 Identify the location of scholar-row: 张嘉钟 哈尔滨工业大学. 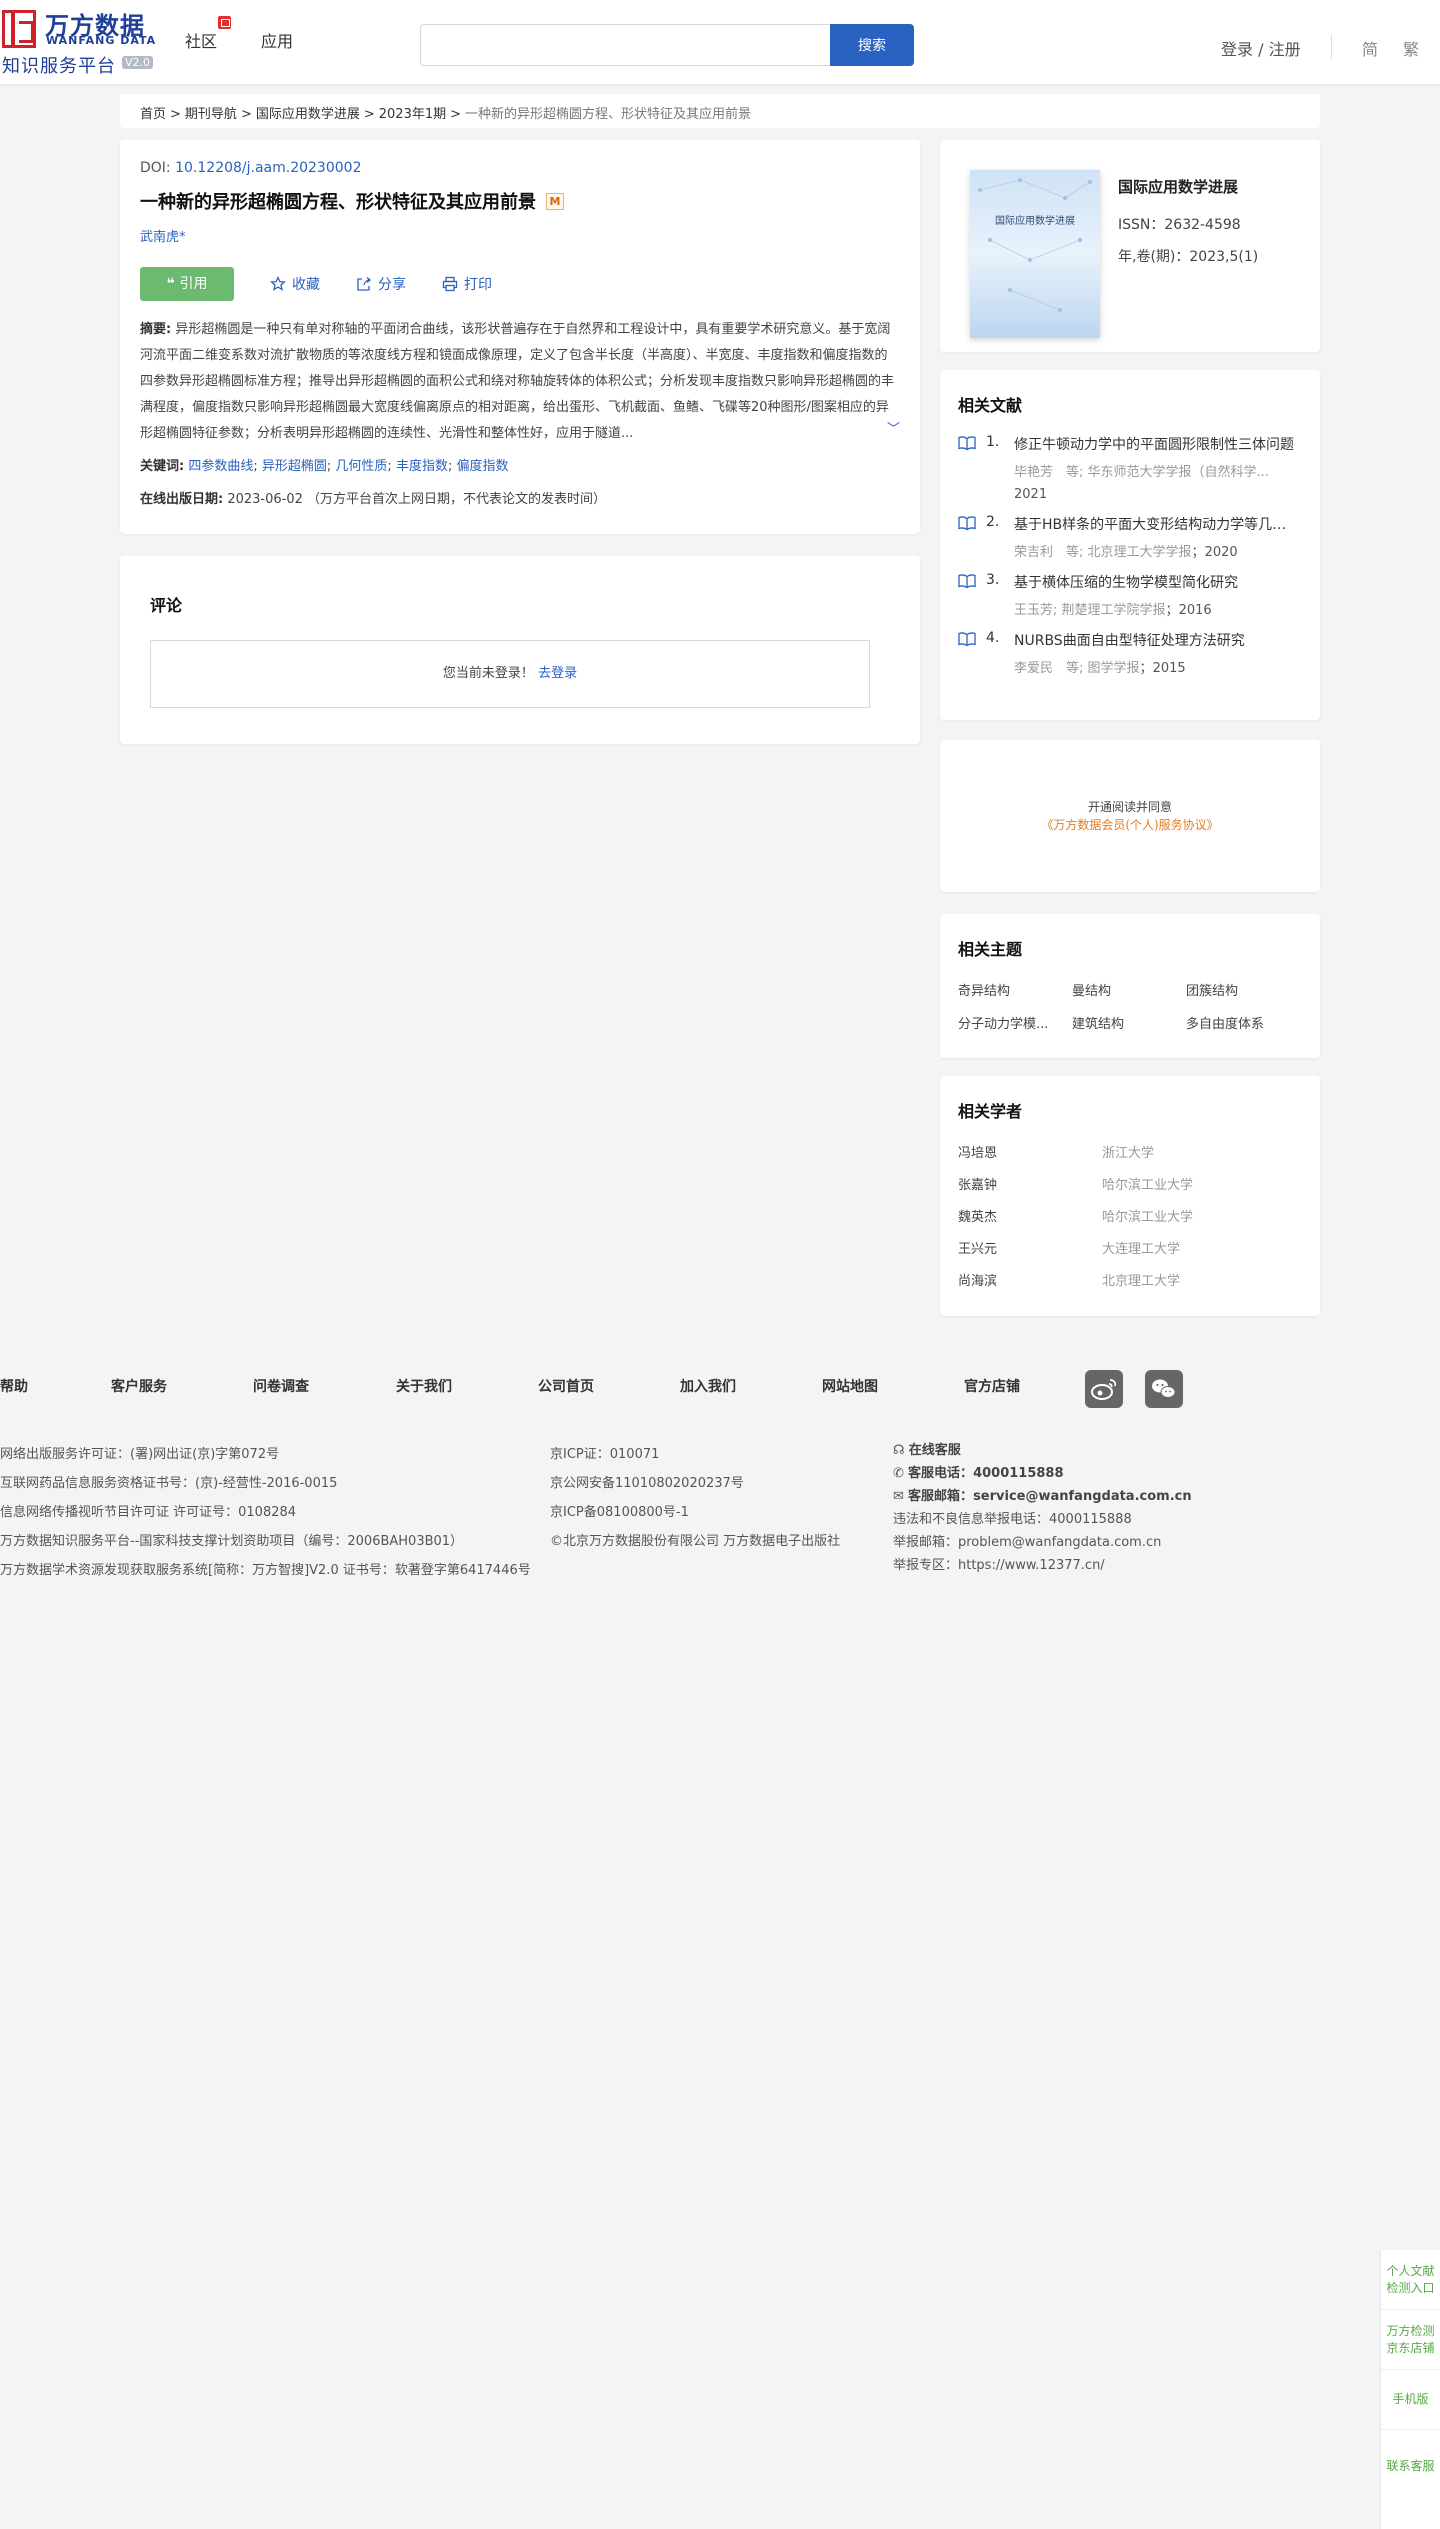
(1130, 1190).